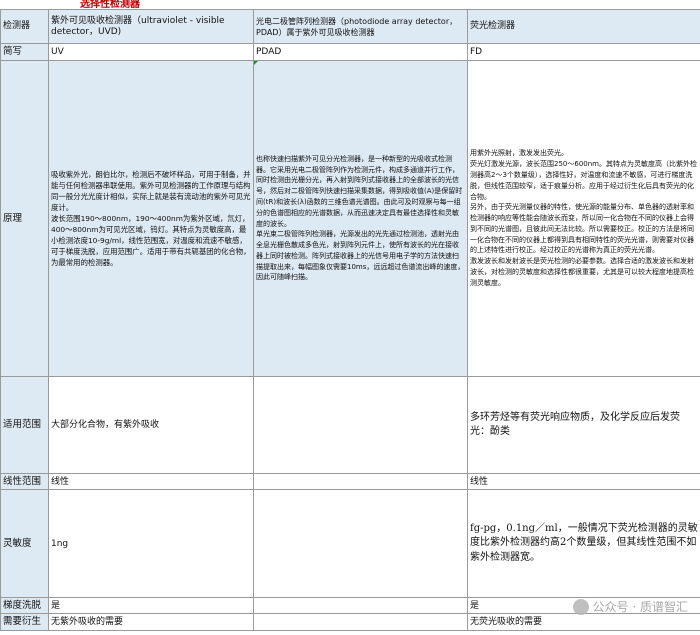 This screenshot has height=635, width=700. Describe the element at coordinates (151, 425) in the screenshot. I see `scope-uv: 大部分化合物，有紫外吸收` at that location.